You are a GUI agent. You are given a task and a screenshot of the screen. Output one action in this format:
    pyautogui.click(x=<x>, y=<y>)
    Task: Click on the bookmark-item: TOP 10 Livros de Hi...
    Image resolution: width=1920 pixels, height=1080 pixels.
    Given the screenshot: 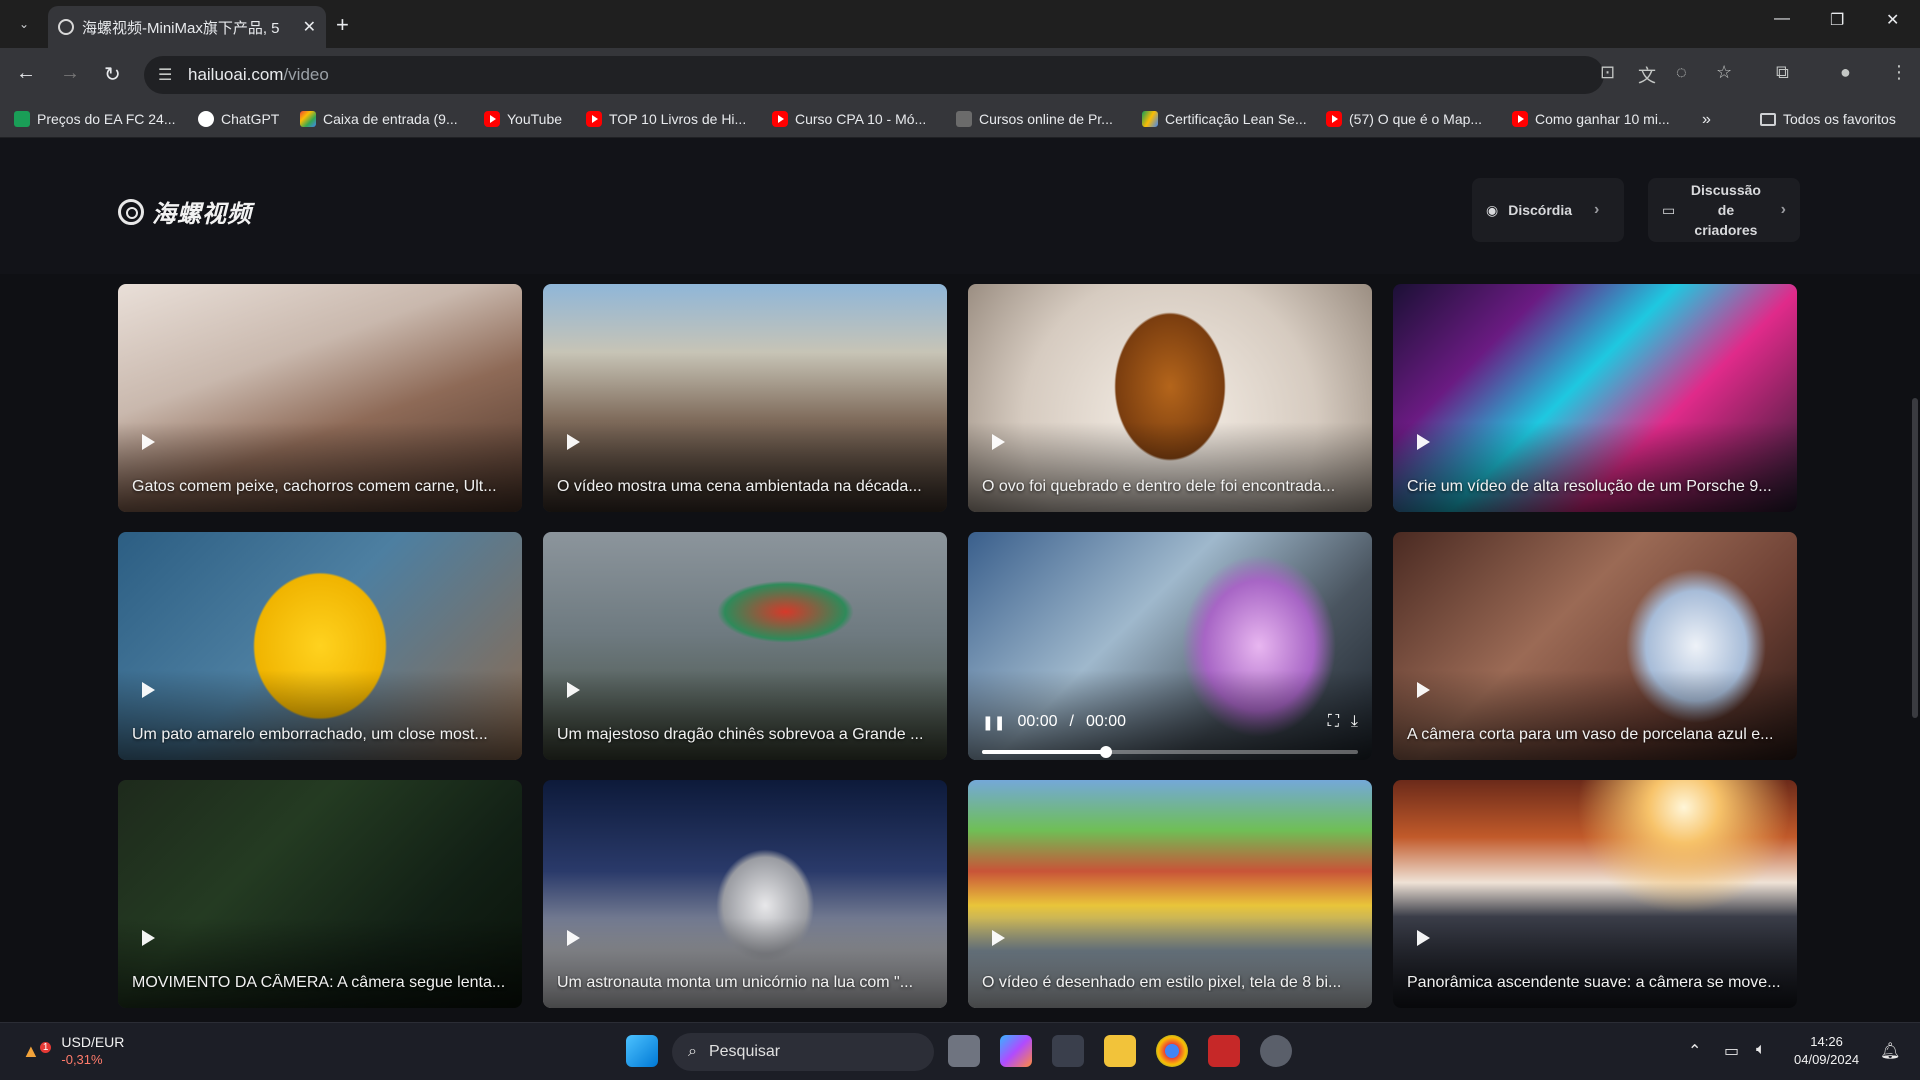 What is the action you would take?
    pyautogui.click(x=666, y=119)
    